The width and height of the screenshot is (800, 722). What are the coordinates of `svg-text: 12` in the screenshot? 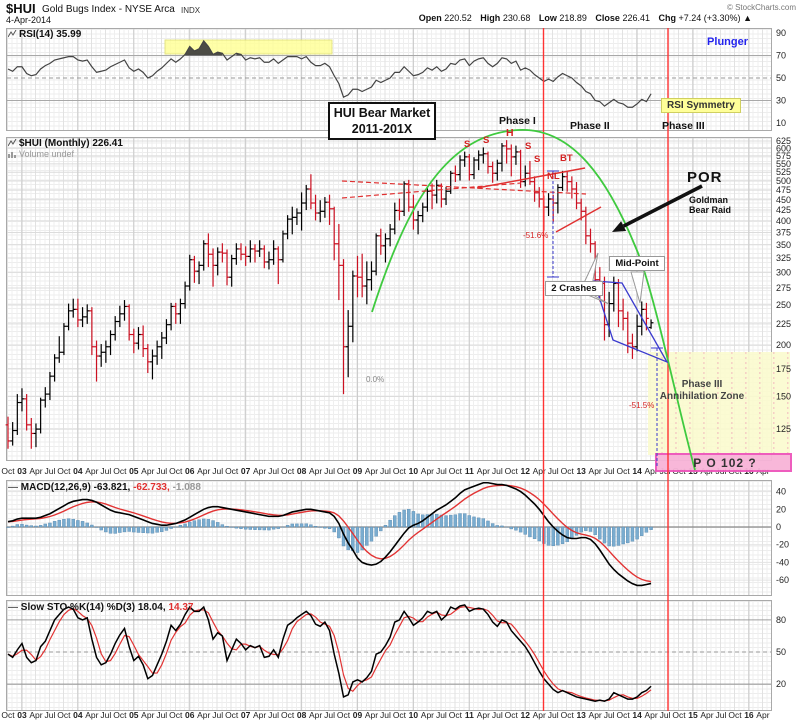 It's located at (526, 471).